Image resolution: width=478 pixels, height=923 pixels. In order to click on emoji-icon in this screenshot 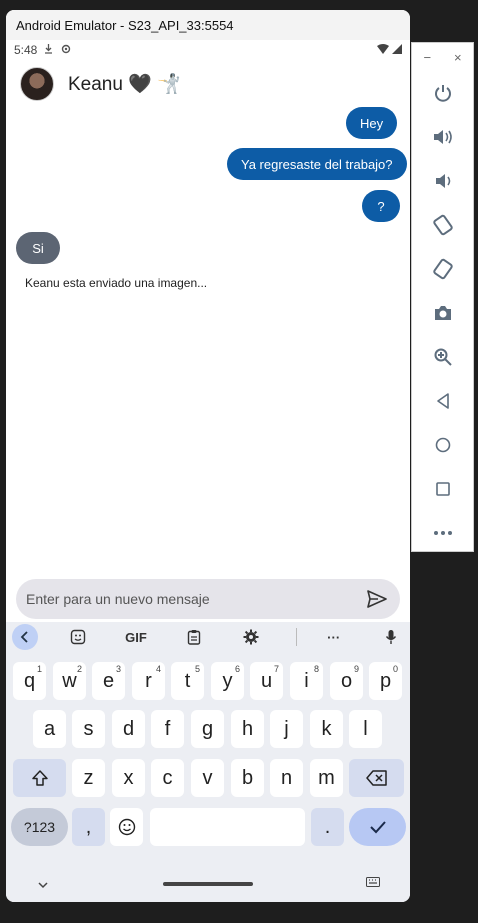, I will do `click(126, 827)`.